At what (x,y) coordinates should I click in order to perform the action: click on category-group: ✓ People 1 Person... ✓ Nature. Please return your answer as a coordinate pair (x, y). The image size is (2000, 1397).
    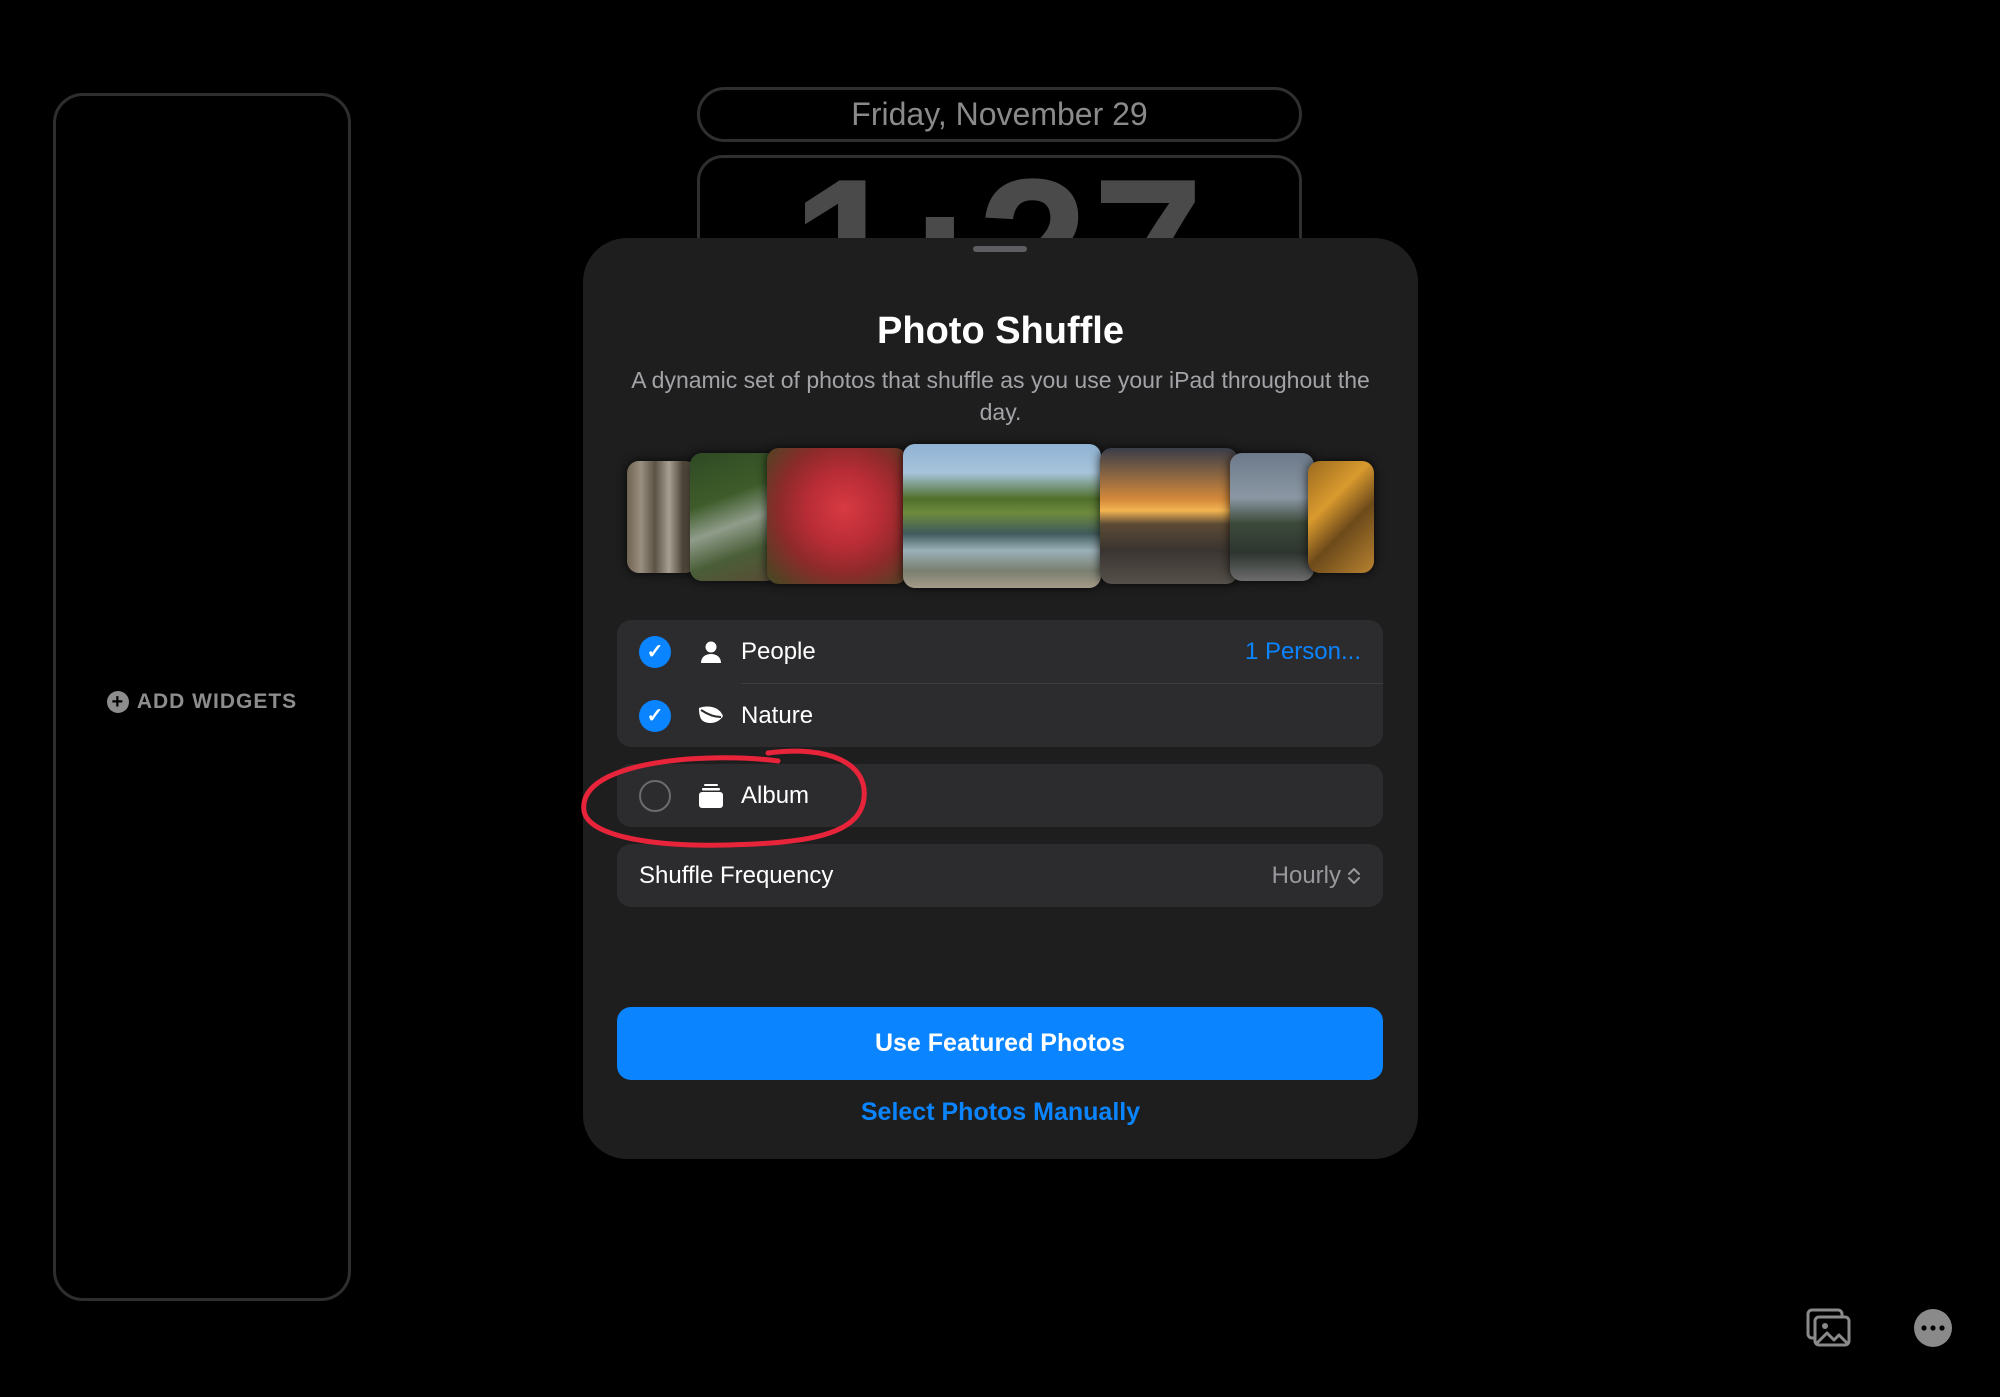
    Looking at the image, I should click on (1000, 683).